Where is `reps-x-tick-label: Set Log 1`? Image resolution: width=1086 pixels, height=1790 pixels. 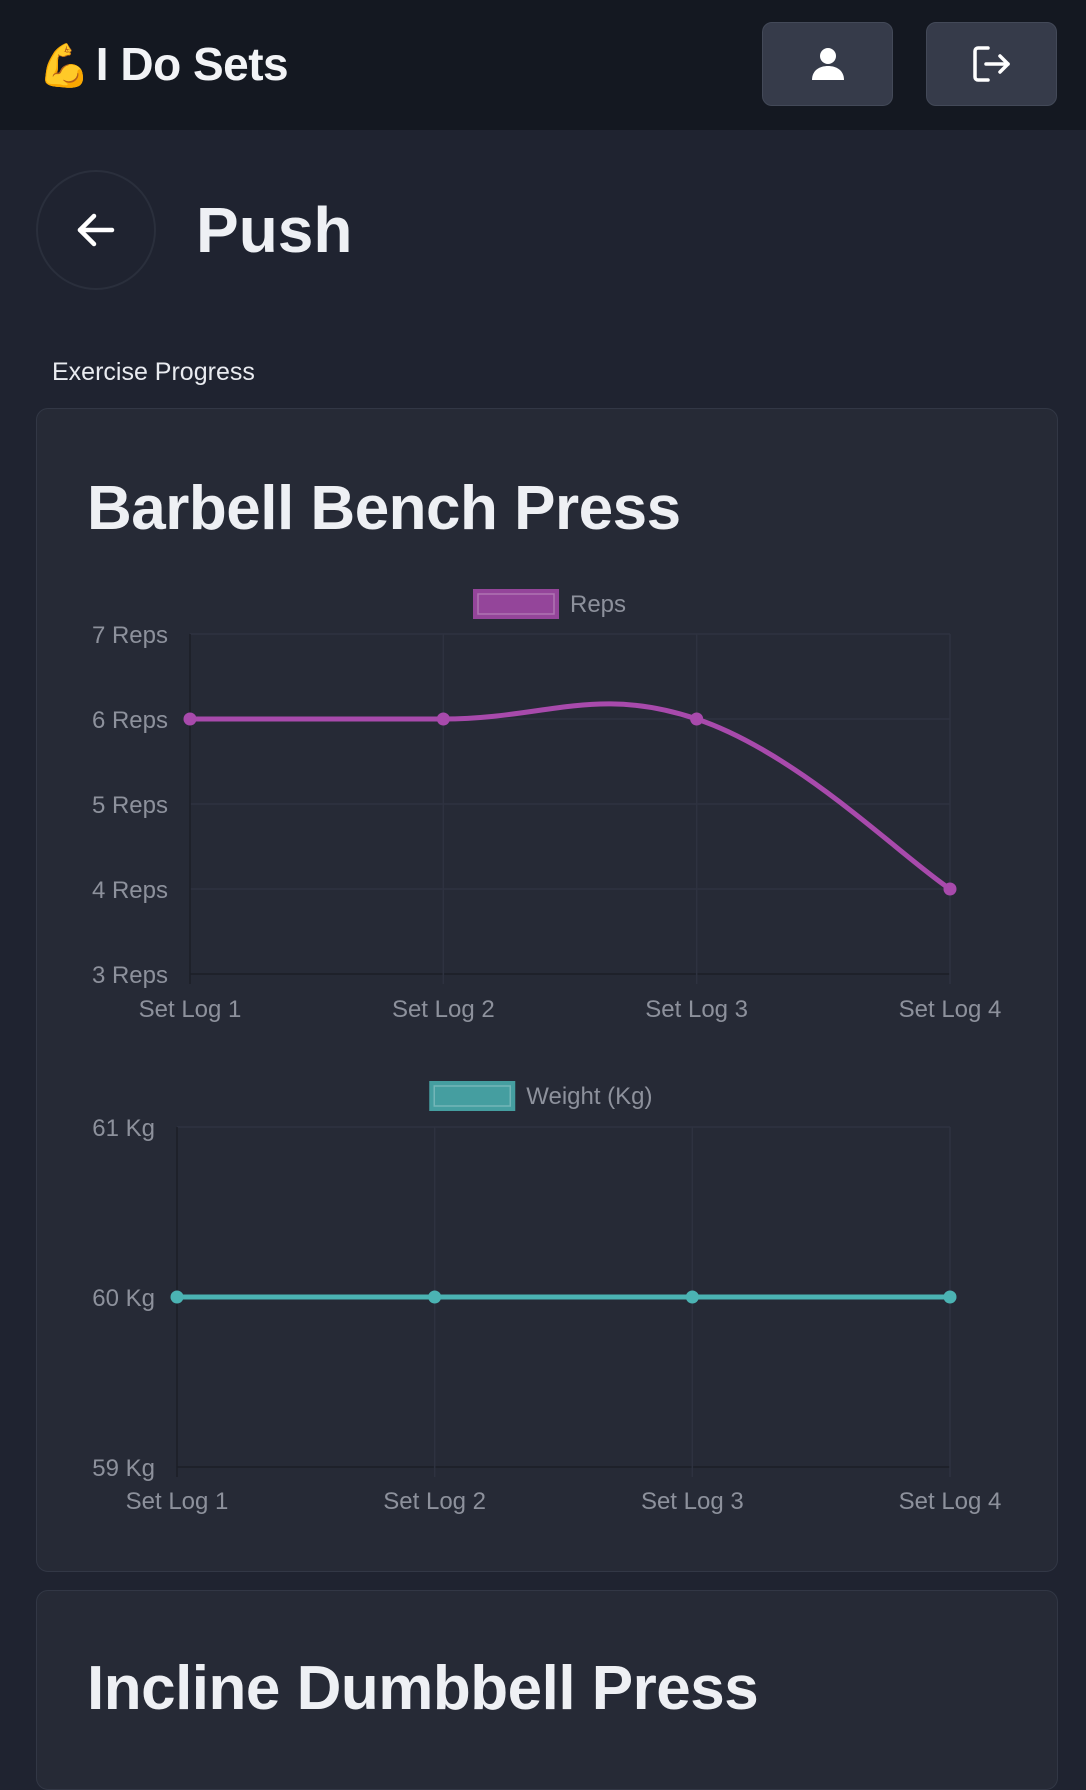
reps-x-tick-label: Set Log 1 is located at coordinates (190, 1009).